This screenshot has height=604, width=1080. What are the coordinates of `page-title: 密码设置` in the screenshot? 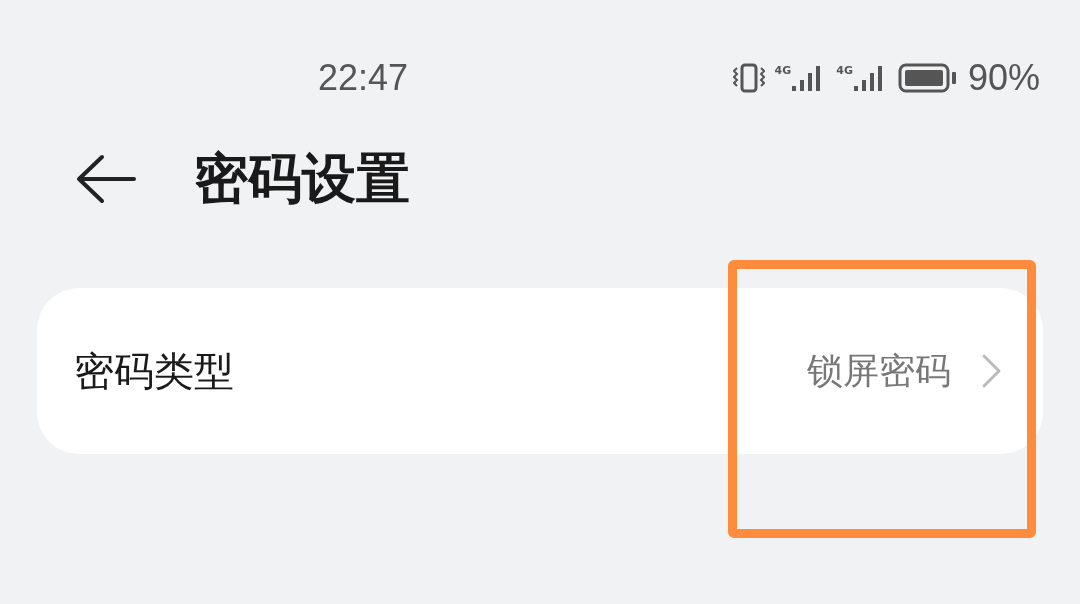 It's located at (302, 178).